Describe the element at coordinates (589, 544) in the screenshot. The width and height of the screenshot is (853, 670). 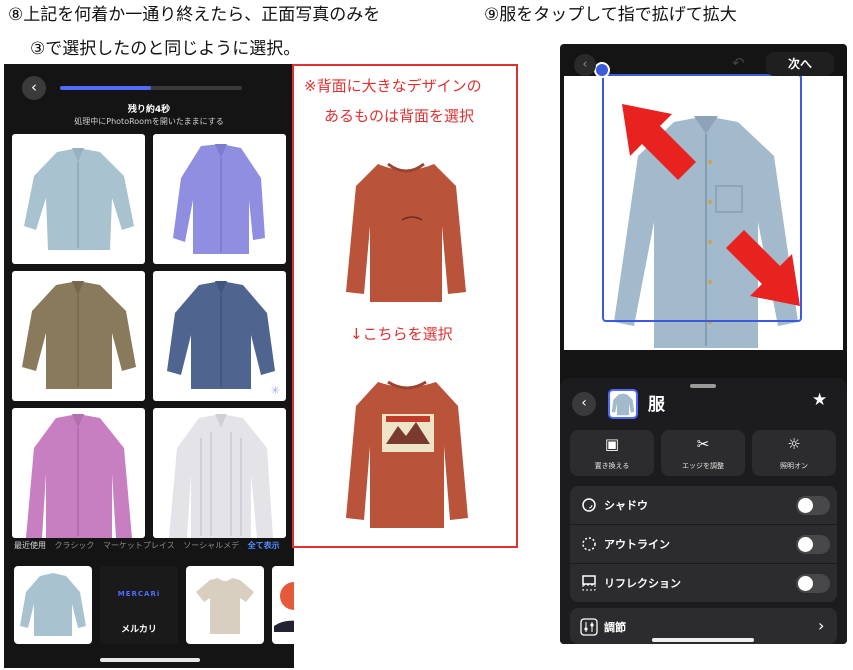
I see `outline-icon` at that location.